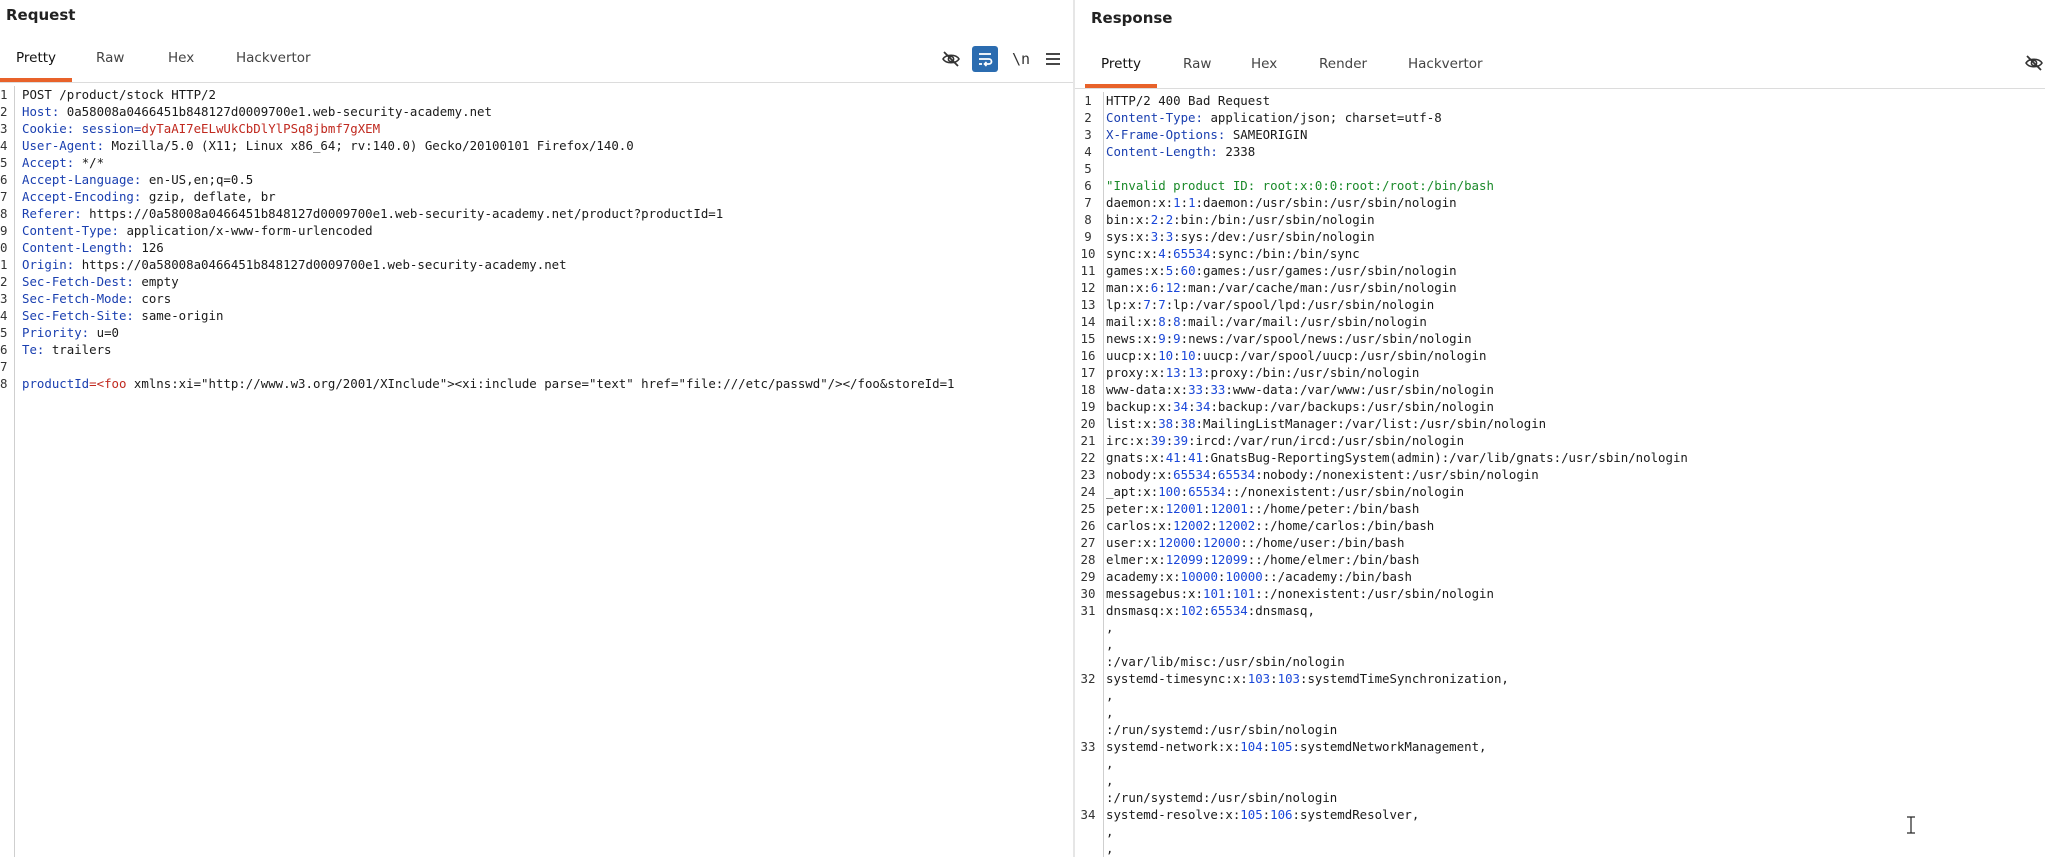 This screenshot has height=857, width=2045. What do you see at coordinates (1088, 508) in the screenshot?
I see `response-line-number: 25` at bounding box center [1088, 508].